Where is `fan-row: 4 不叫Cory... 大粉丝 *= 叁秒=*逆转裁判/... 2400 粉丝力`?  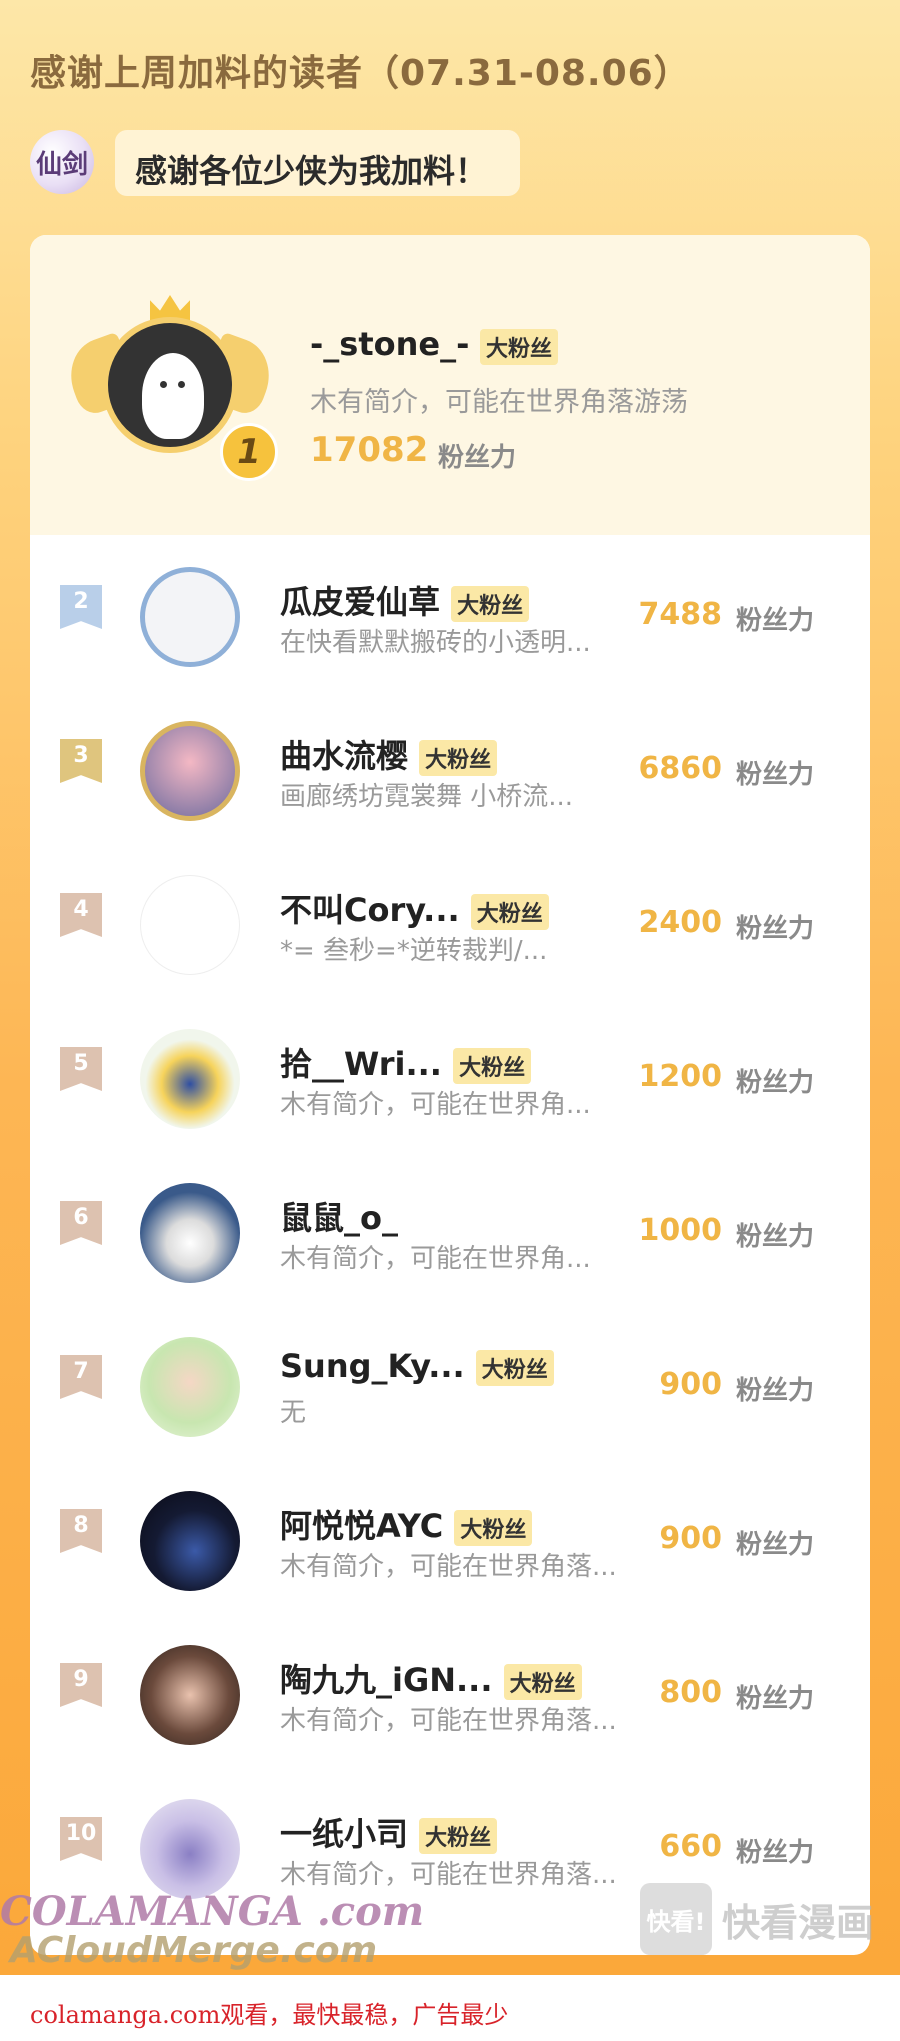 fan-row: 4 不叫Cory... 大粉丝 *= 叁秒=*逆转裁判/... 2400 粉丝力 is located at coordinates (450, 920).